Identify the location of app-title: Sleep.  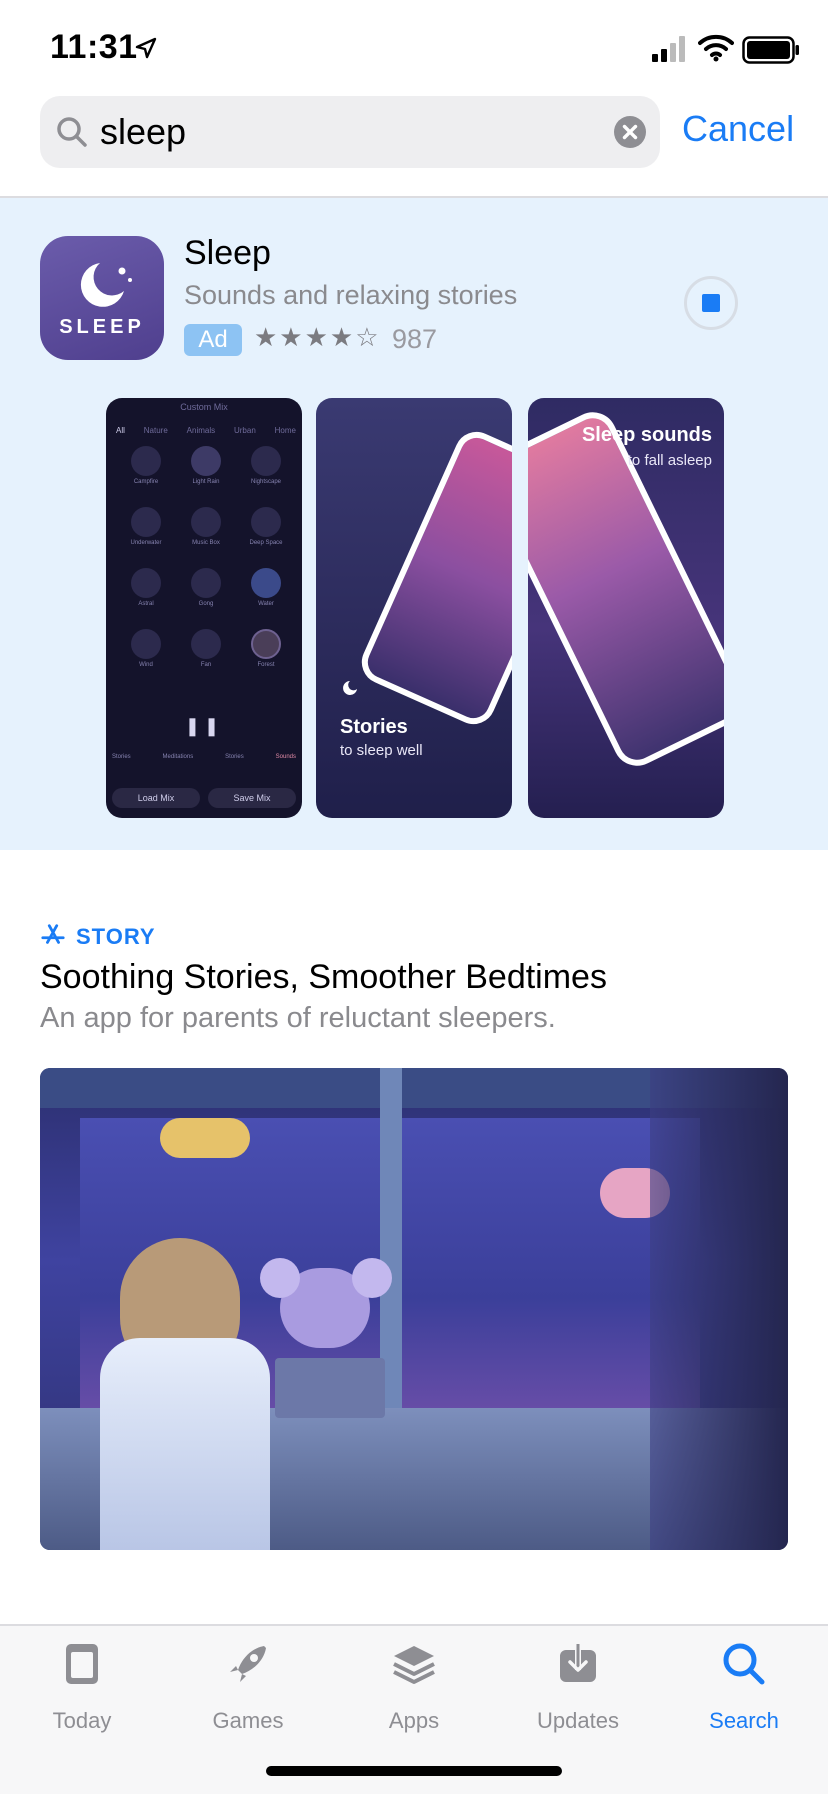
(227, 253).